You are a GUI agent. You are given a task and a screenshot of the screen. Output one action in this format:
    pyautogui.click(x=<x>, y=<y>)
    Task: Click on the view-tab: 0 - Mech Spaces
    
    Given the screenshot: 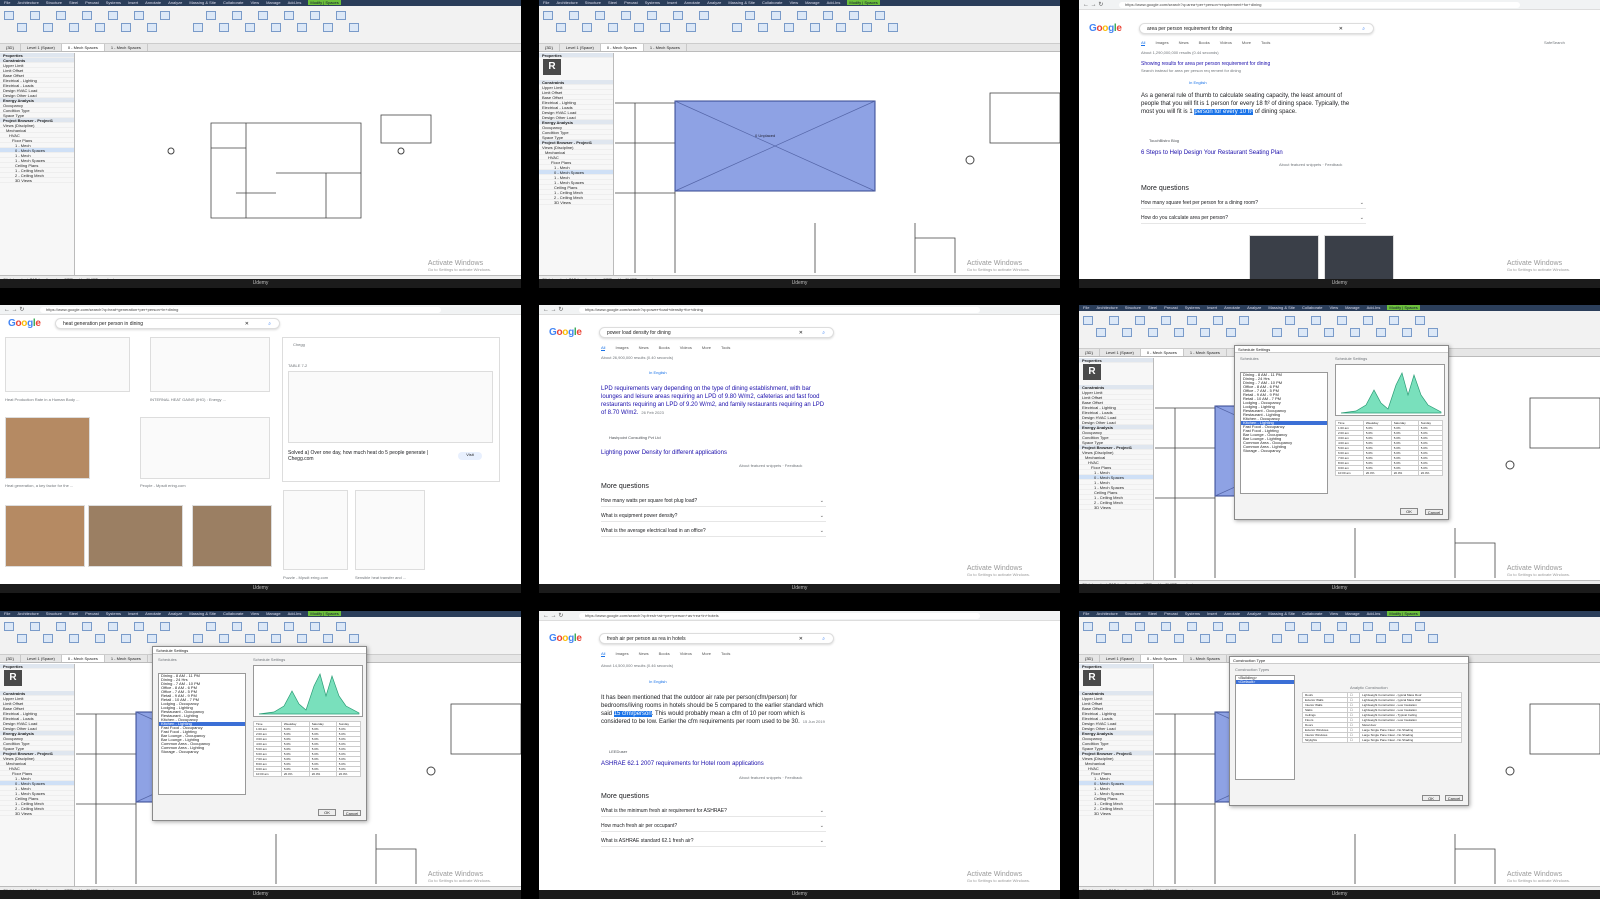 What is the action you would take?
    pyautogui.click(x=1162, y=352)
    